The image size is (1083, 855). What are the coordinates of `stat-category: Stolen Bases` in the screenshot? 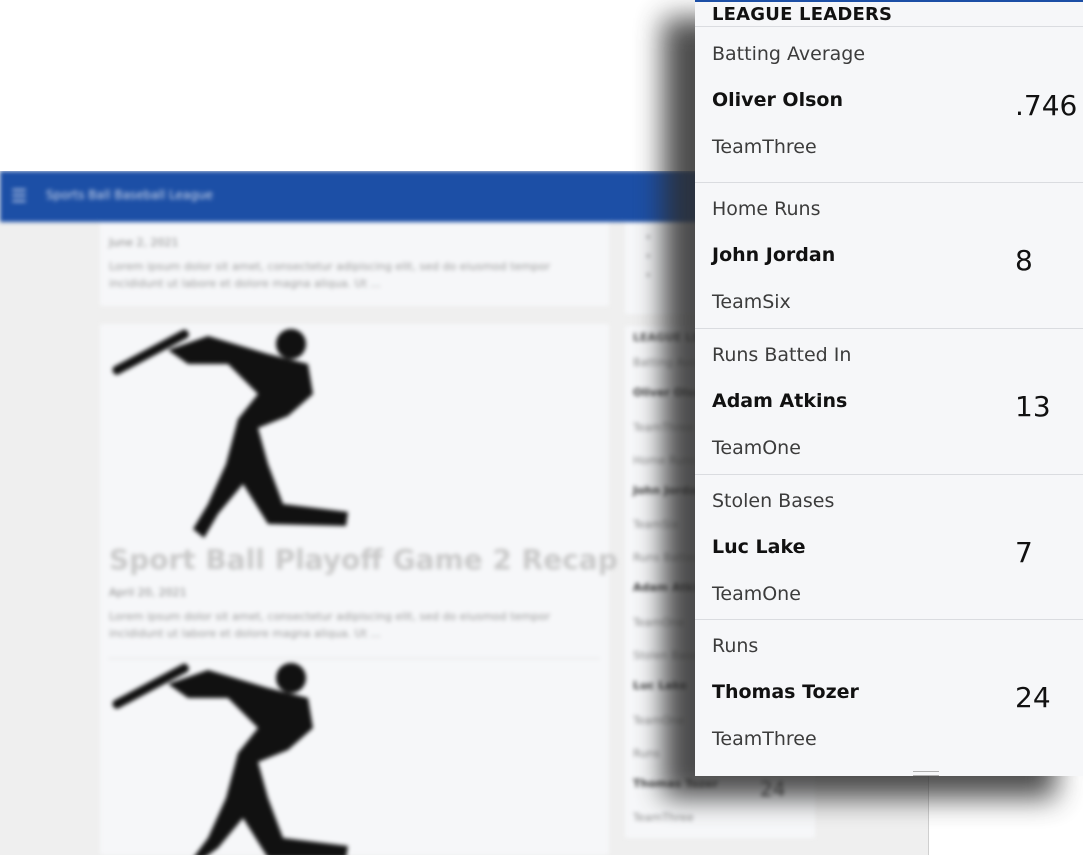 It's located at (773, 501).